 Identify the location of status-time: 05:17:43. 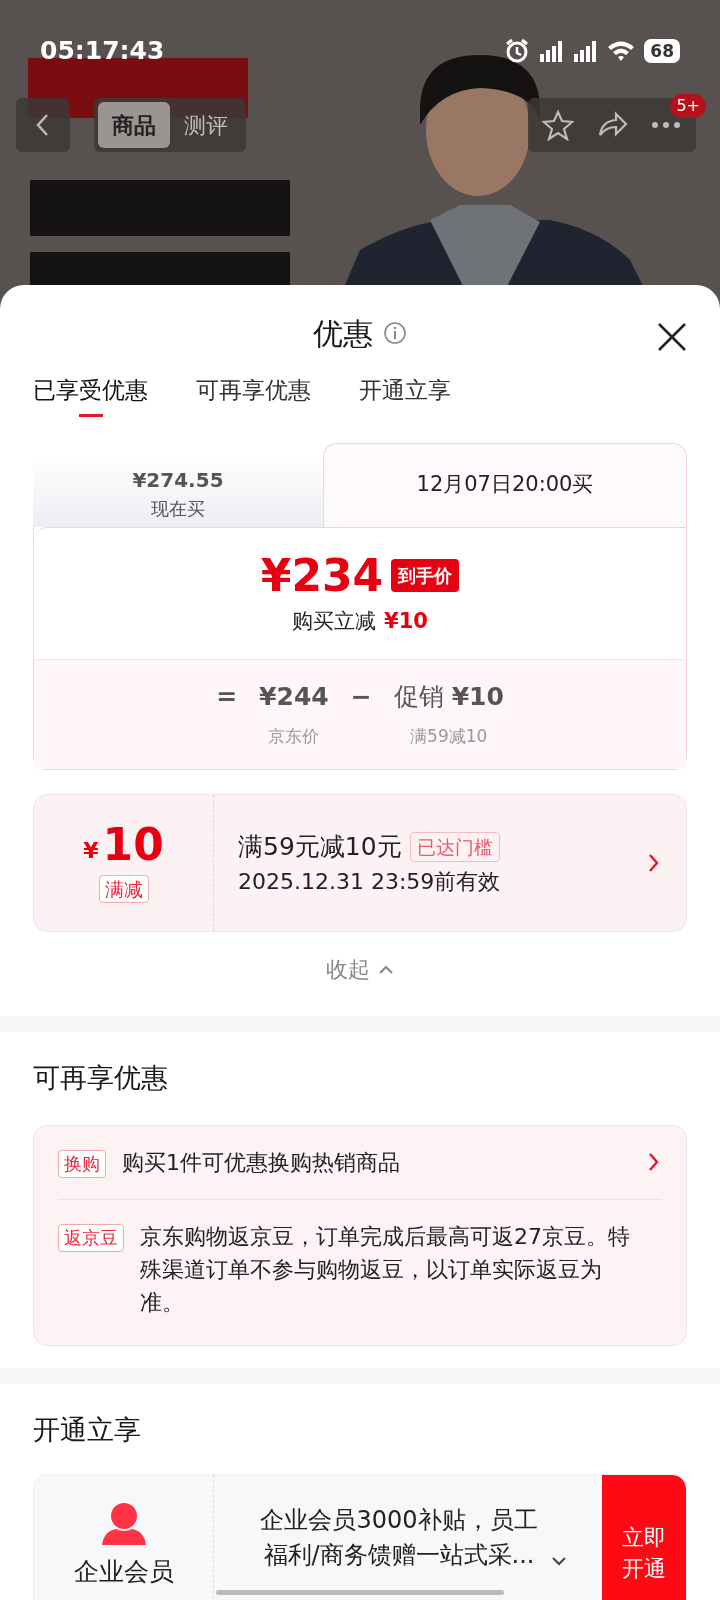
(102, 51).